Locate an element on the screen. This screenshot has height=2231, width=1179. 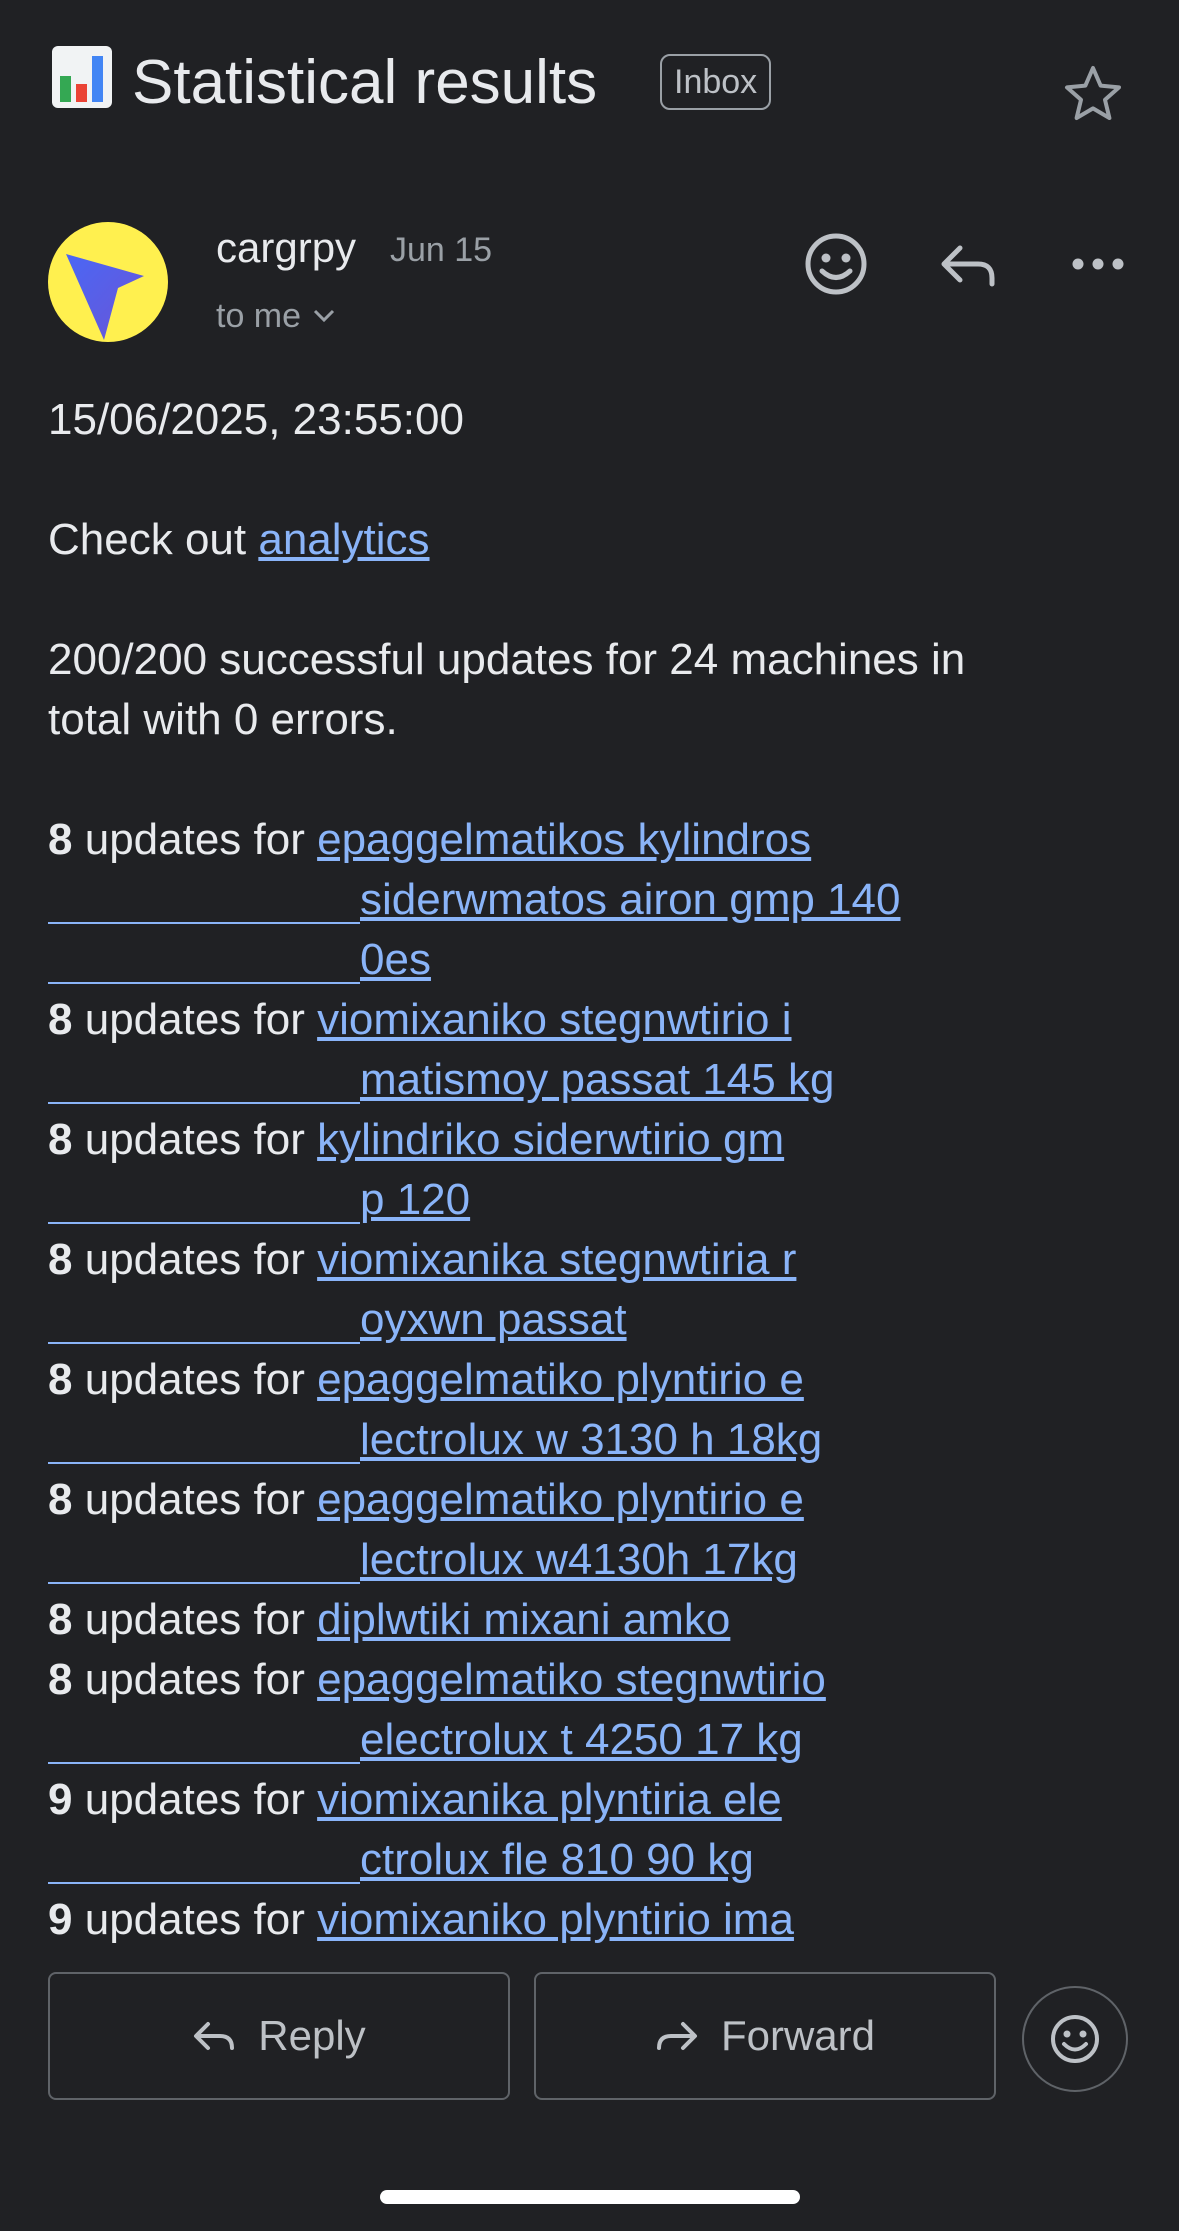
sender-avatar is located at coordinates (108, 282).